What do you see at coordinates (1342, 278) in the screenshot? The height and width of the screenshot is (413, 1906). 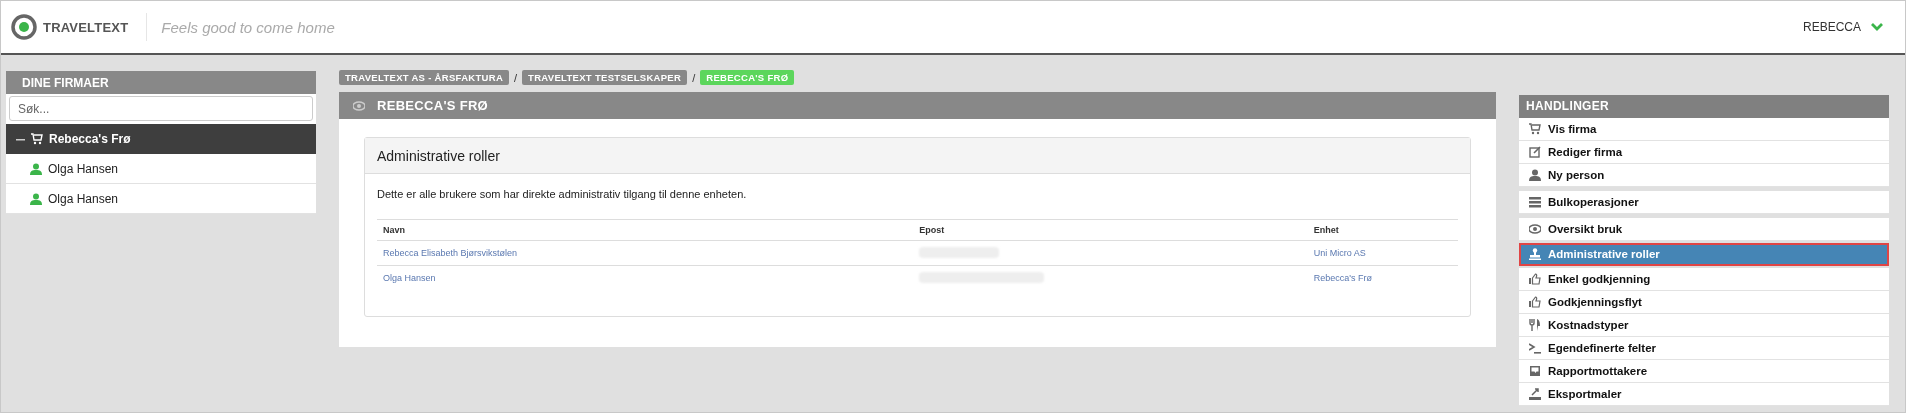 I see `unit-link: Rebecca's Frø` at bounding box center [1342, 278].